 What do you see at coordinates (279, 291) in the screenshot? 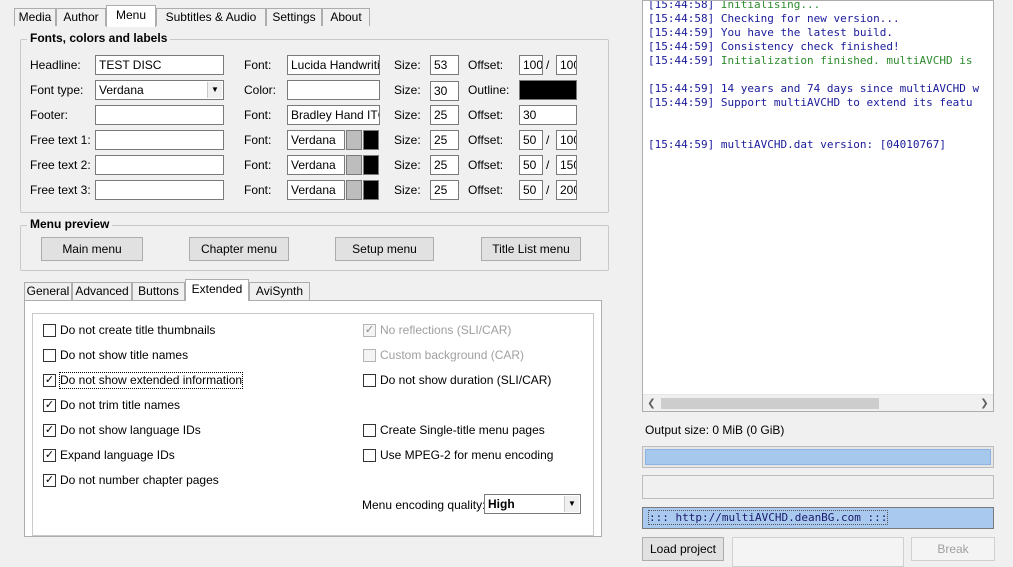
I see `subtab-avisynth: AviSynth` at bounding box center [279, 291].